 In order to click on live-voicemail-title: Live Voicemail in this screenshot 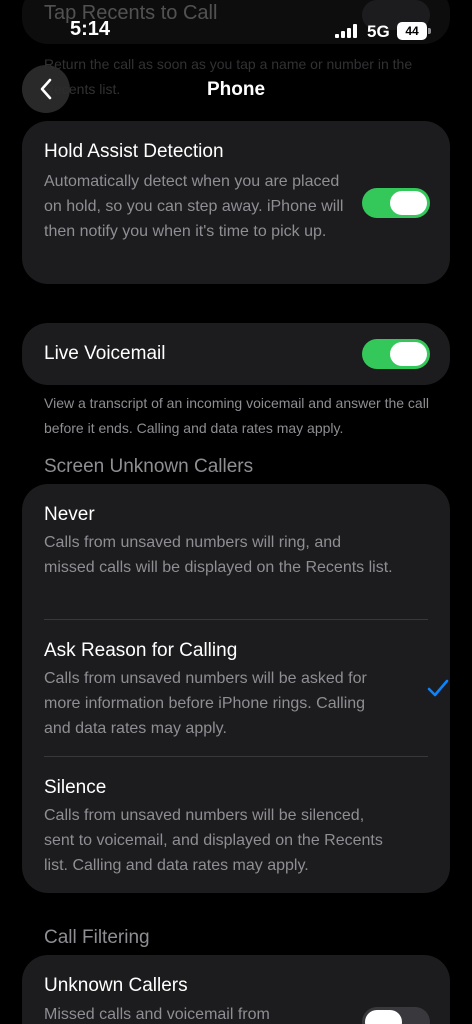, I will do `click(105, 353)`.